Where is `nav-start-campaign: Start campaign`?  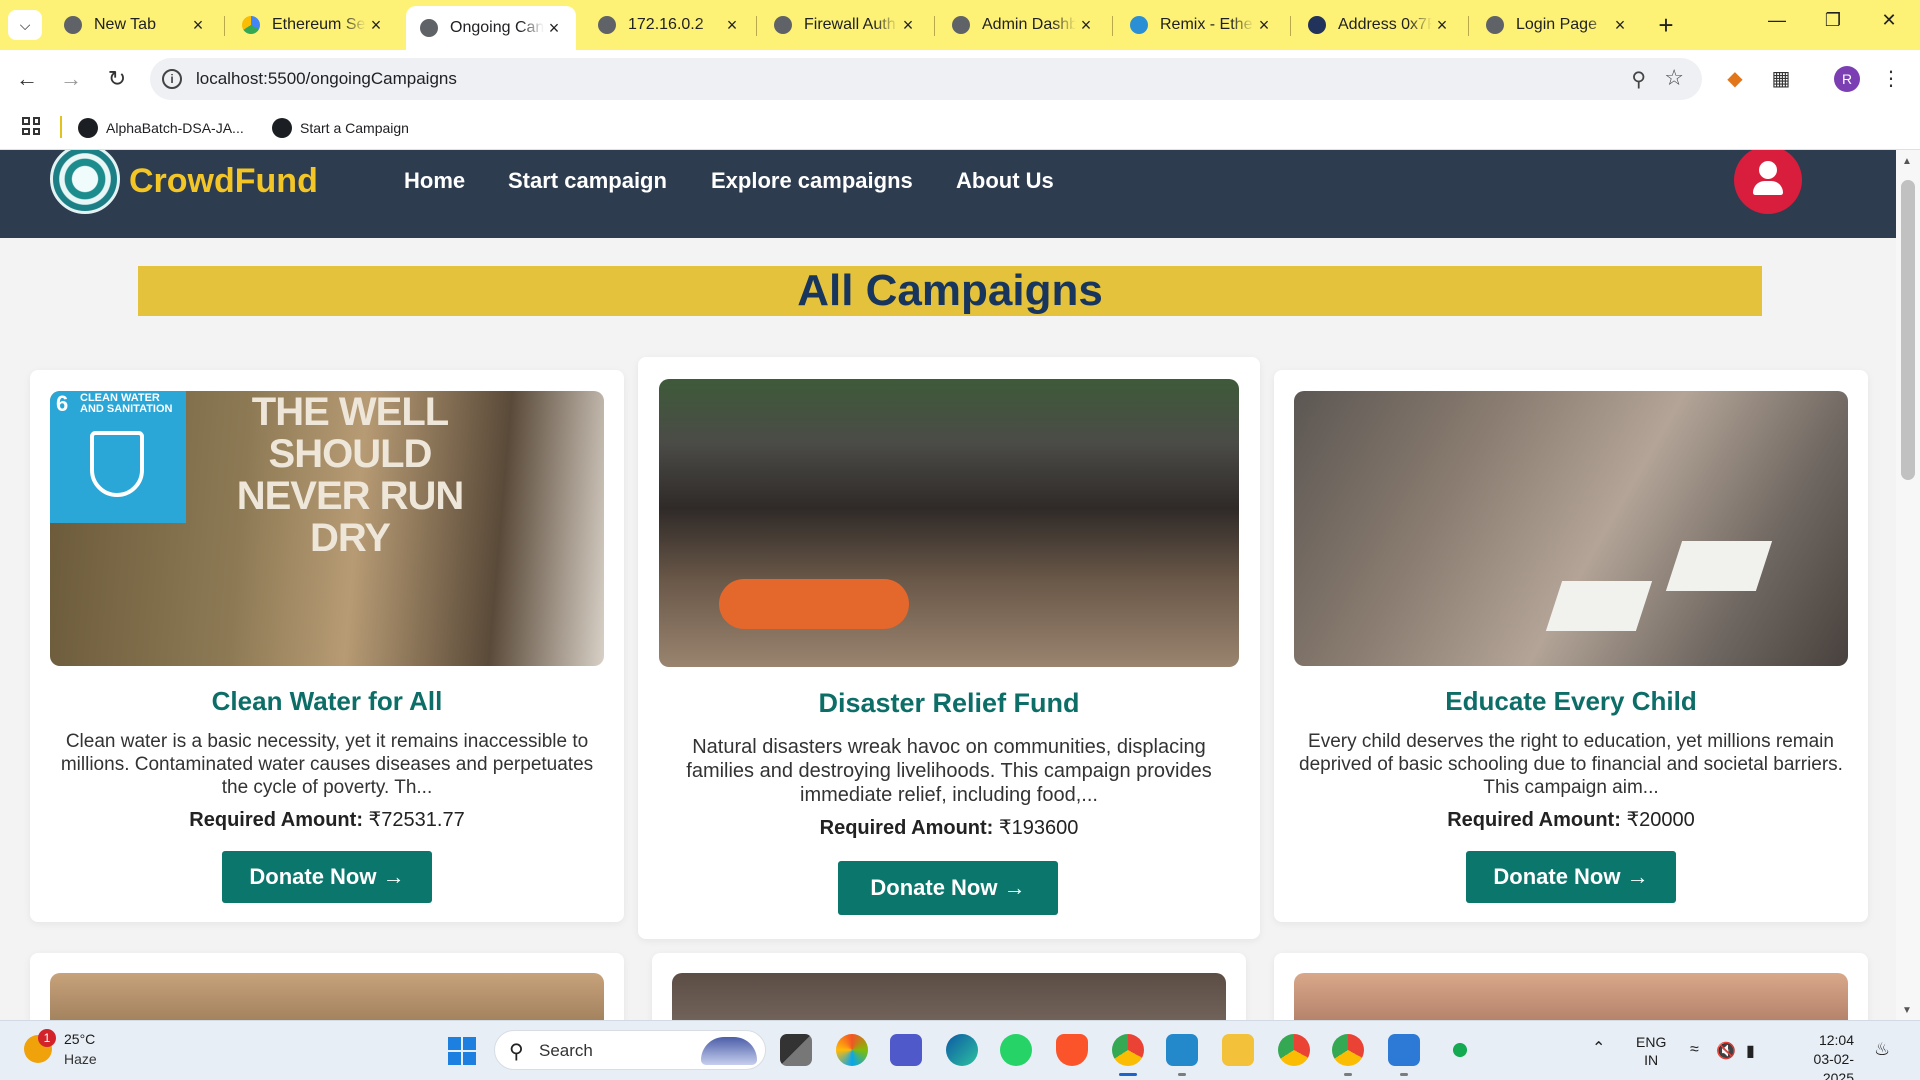
nav-start-campaign: Start campaign is located at coordinates (587, 181).